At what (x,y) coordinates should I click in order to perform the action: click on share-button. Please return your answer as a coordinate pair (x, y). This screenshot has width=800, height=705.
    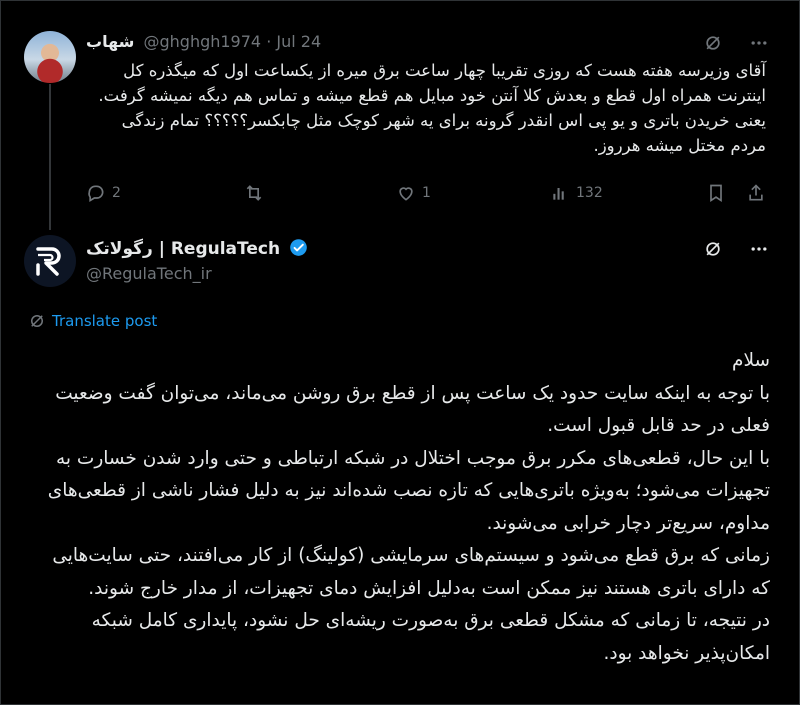
    Looking at the image, I should click on (756, 193).